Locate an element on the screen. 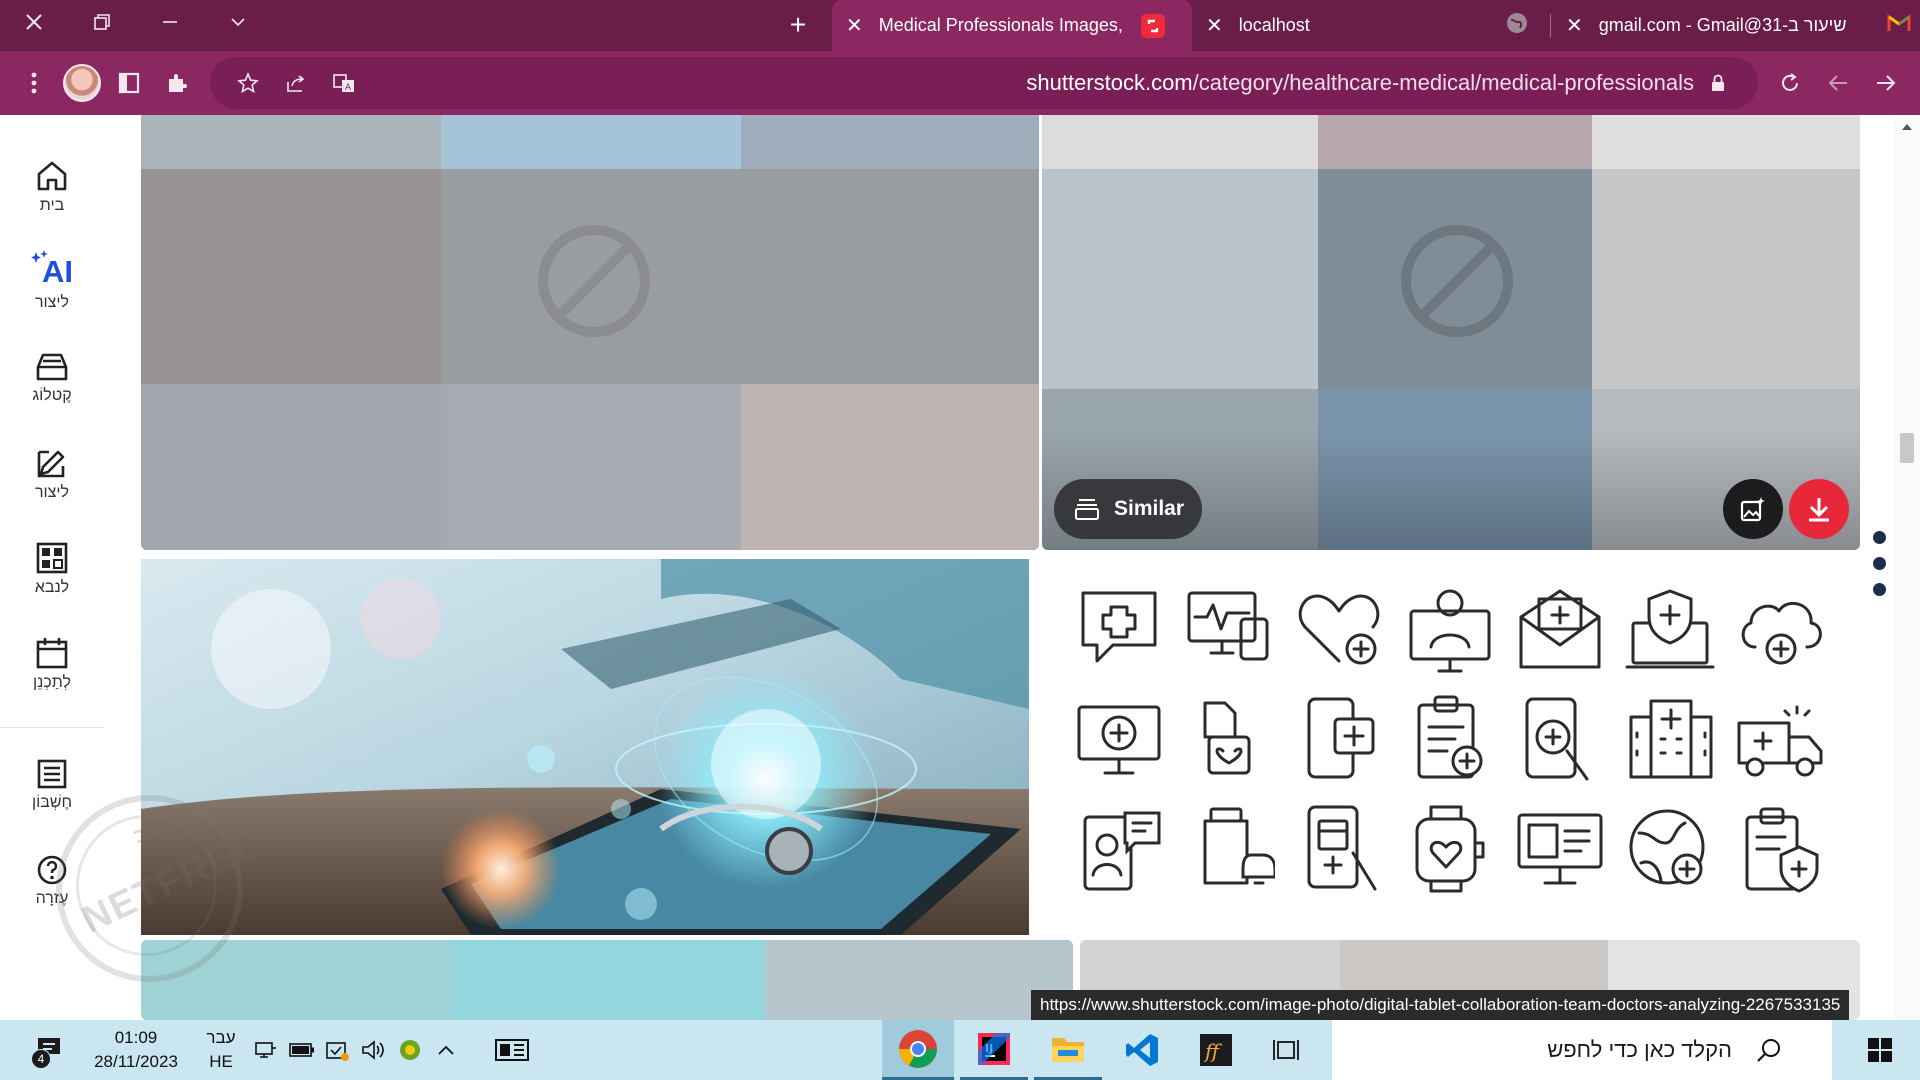 The image size is (1920, 1080). sidebar-item-ai-create: AI ליצור is located at coordinates (52, 281).